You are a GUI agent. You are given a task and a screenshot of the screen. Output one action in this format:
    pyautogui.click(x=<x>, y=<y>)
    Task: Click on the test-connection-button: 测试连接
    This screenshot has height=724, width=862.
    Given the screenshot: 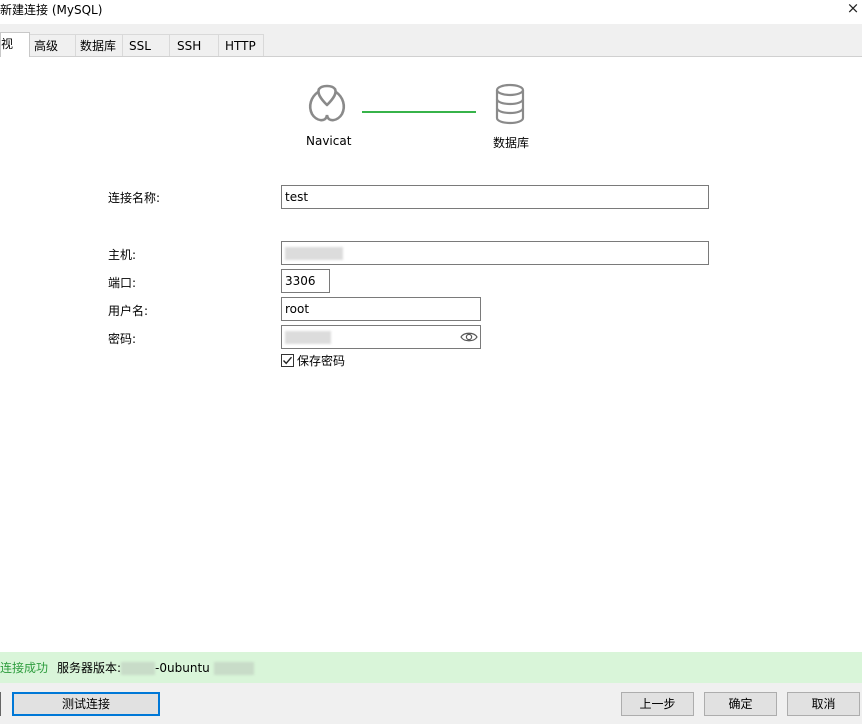 What is the action you would take?
    pyautogui.click(x=86, y=704)
    